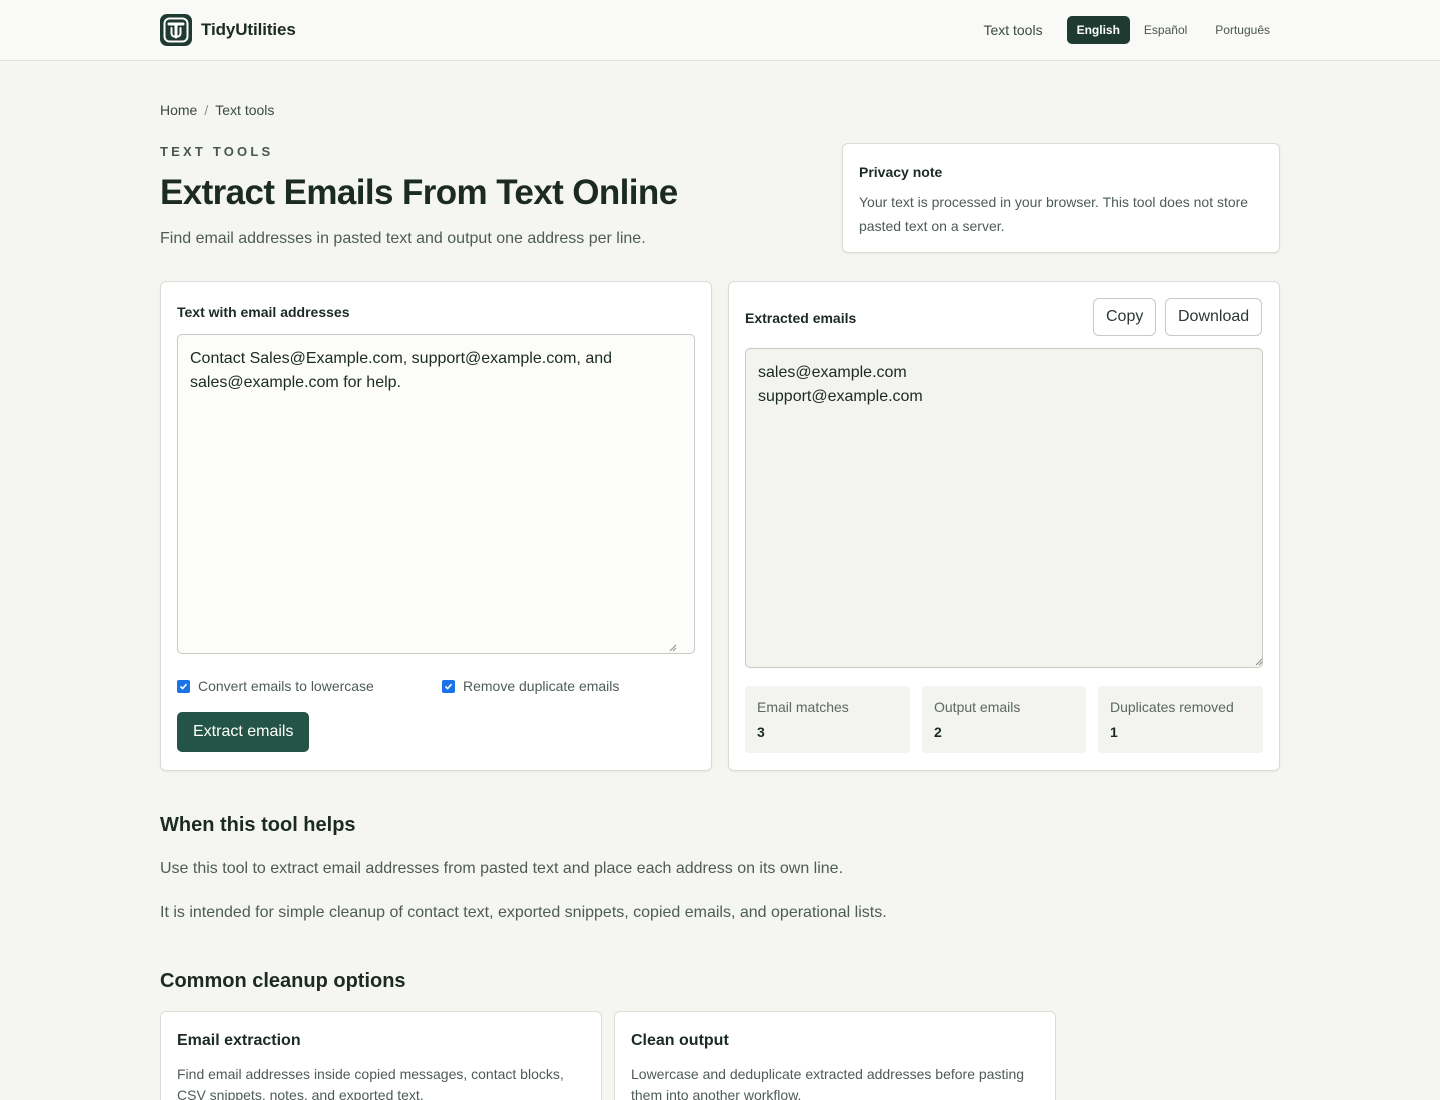 The width and height of the screenshot is (1440, 1100). What do you see at coordinates (243, 732) in the screenshot?
I see `extract-emails-button: Extract emails` at bounding box center [243, 732].